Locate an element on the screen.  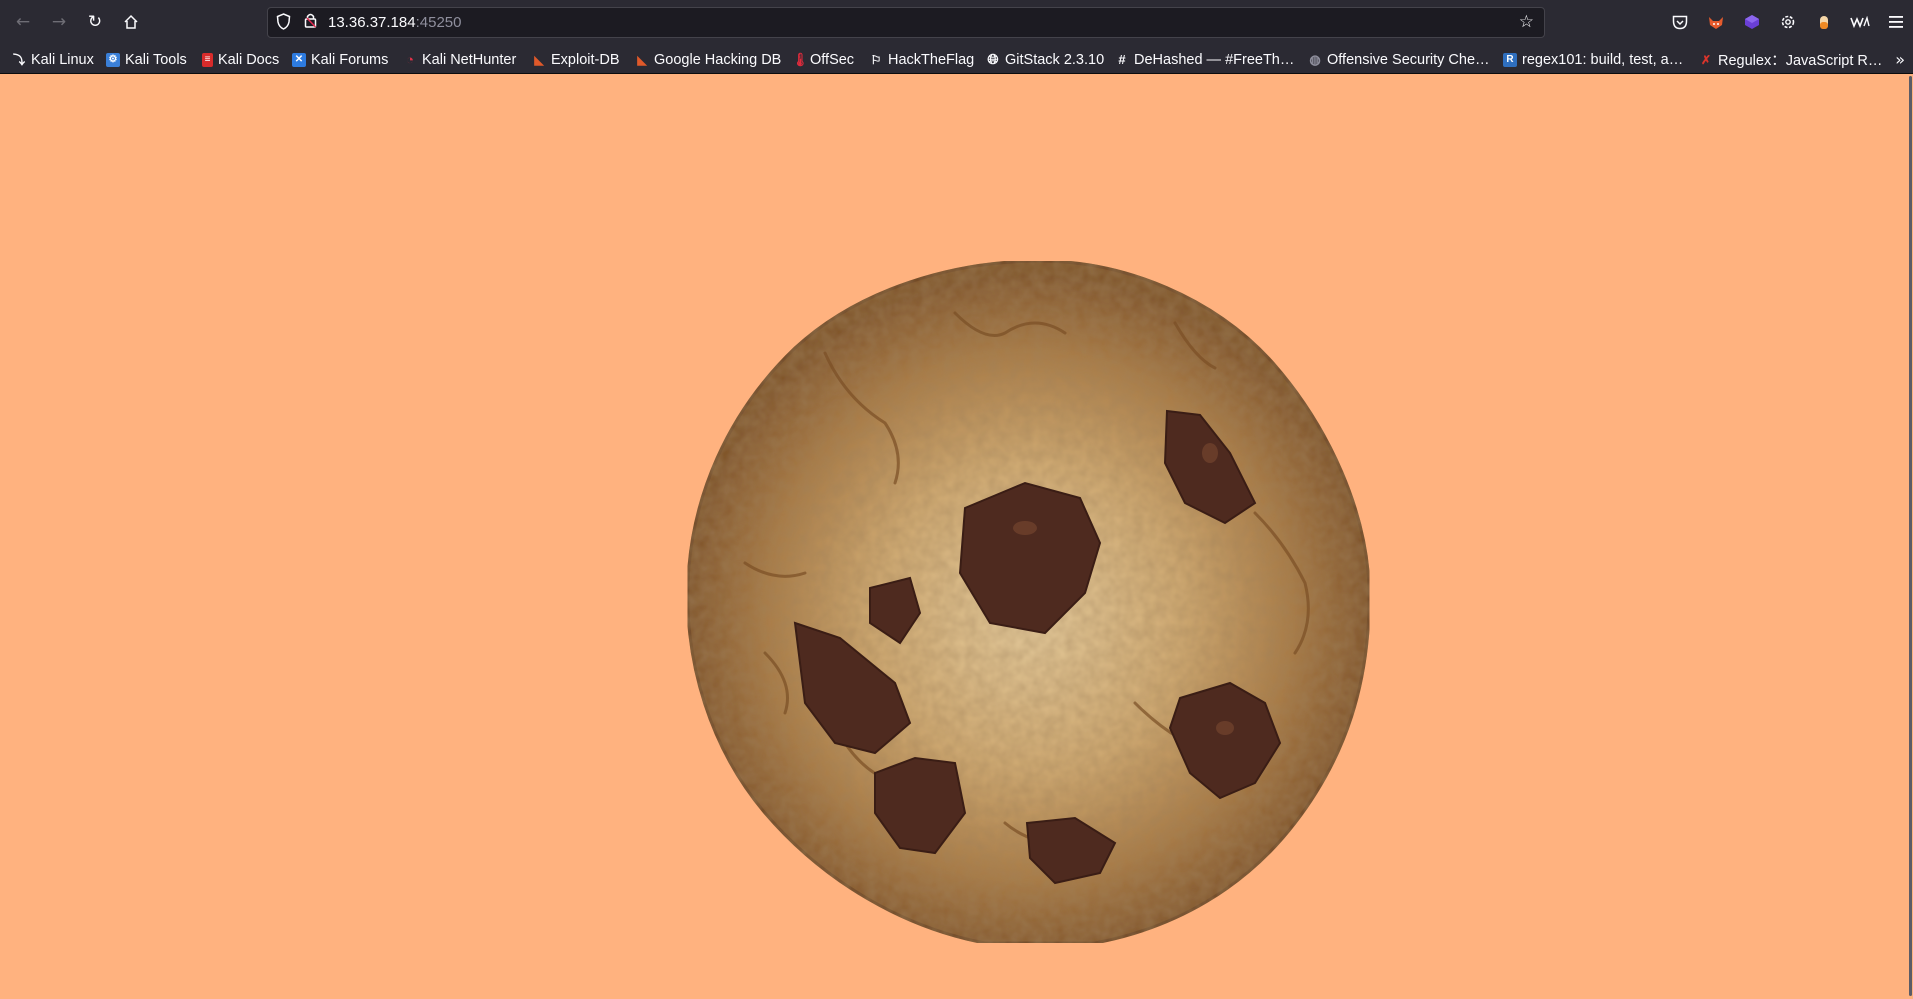
extension-cube-icon is located at coordinates (1752, 22).